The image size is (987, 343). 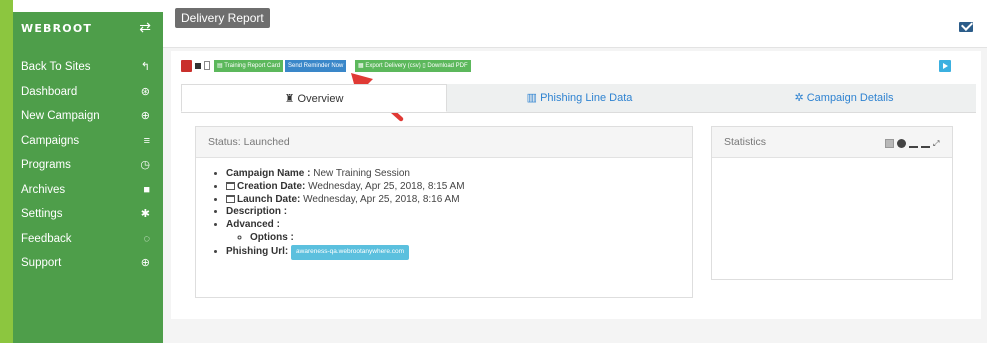 I want to click on bar-chart-icon, so click(x=925, y=143).